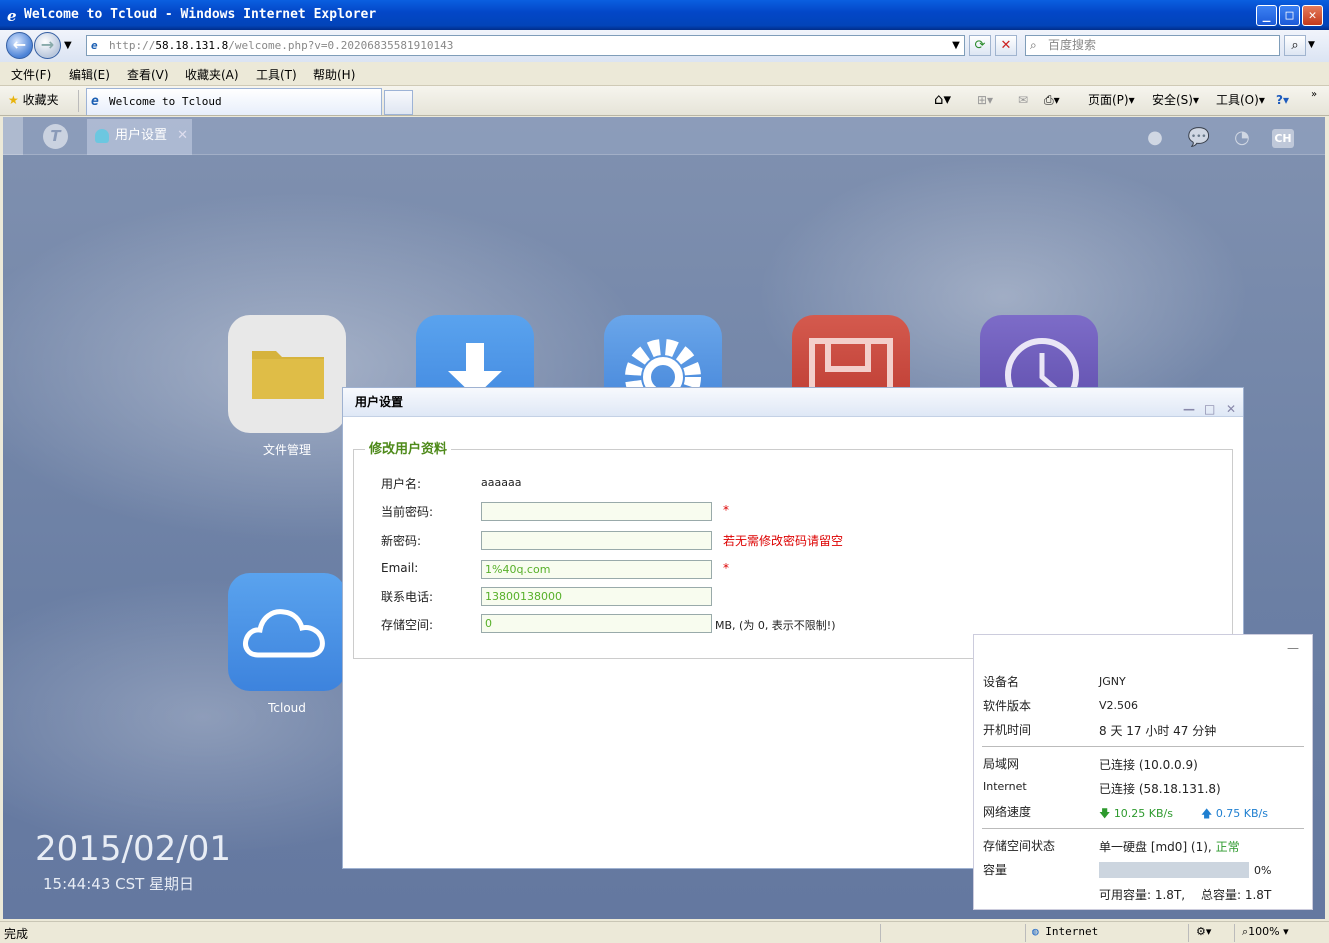 The height and width of the screenshot is (943, 1329). I want to click on storage-field: 0, so click(596, 623).